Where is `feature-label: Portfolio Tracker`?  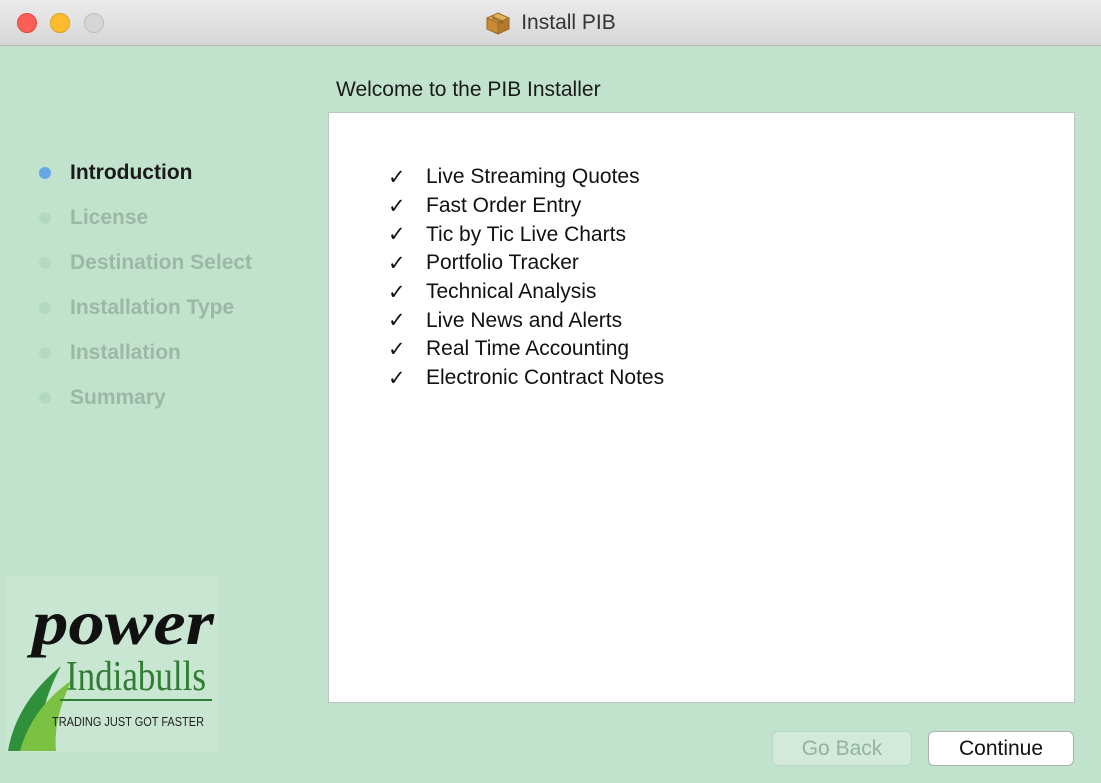 feature-label: Portfolio Tracker is located at coordinates (502, 263).